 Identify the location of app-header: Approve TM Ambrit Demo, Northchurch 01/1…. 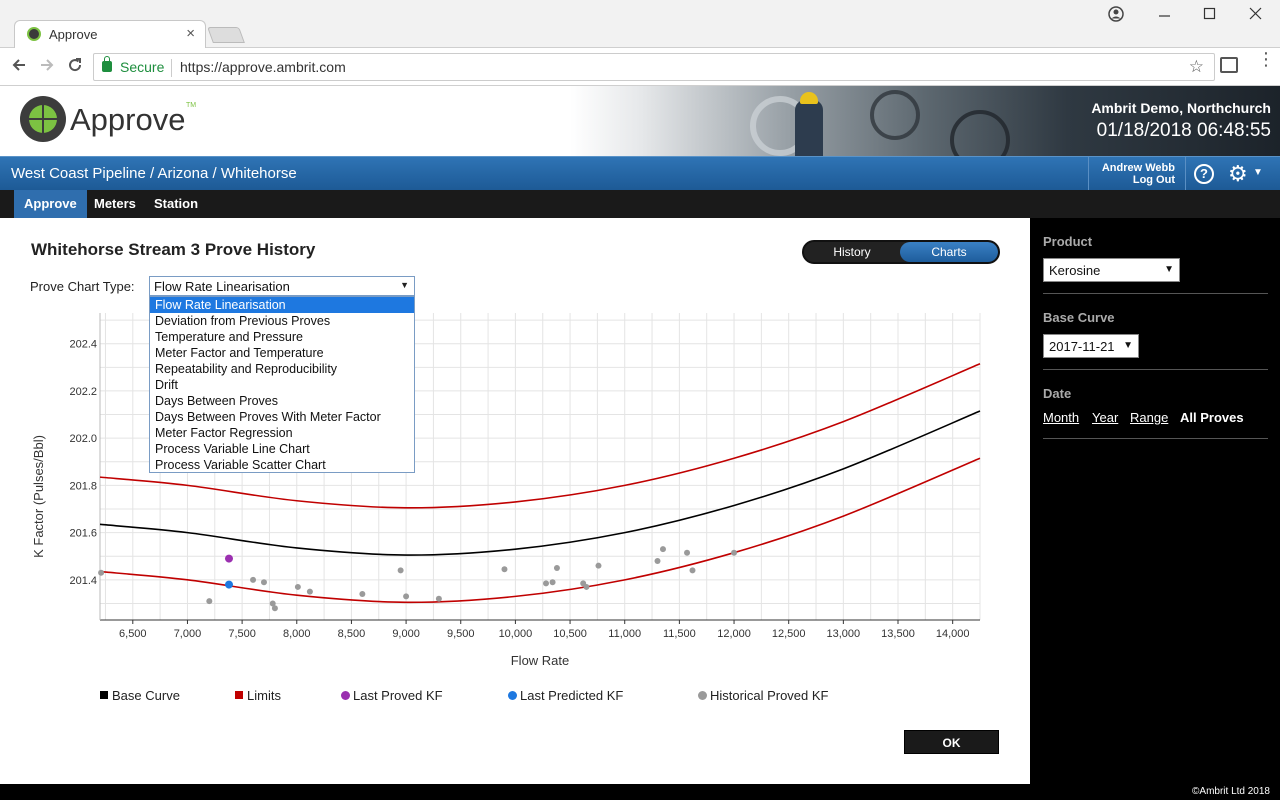
(640, 128).